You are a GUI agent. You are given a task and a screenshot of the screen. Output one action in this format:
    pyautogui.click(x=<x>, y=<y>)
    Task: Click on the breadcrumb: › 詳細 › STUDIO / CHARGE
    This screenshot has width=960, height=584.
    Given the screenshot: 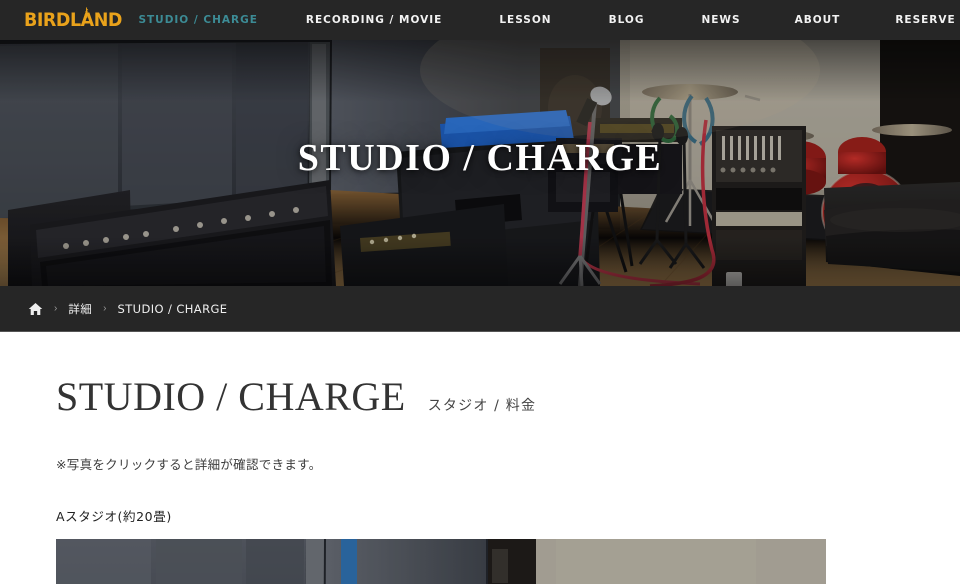 What is the action you would take?
    pyautogui.click(x=127, y=309)
    